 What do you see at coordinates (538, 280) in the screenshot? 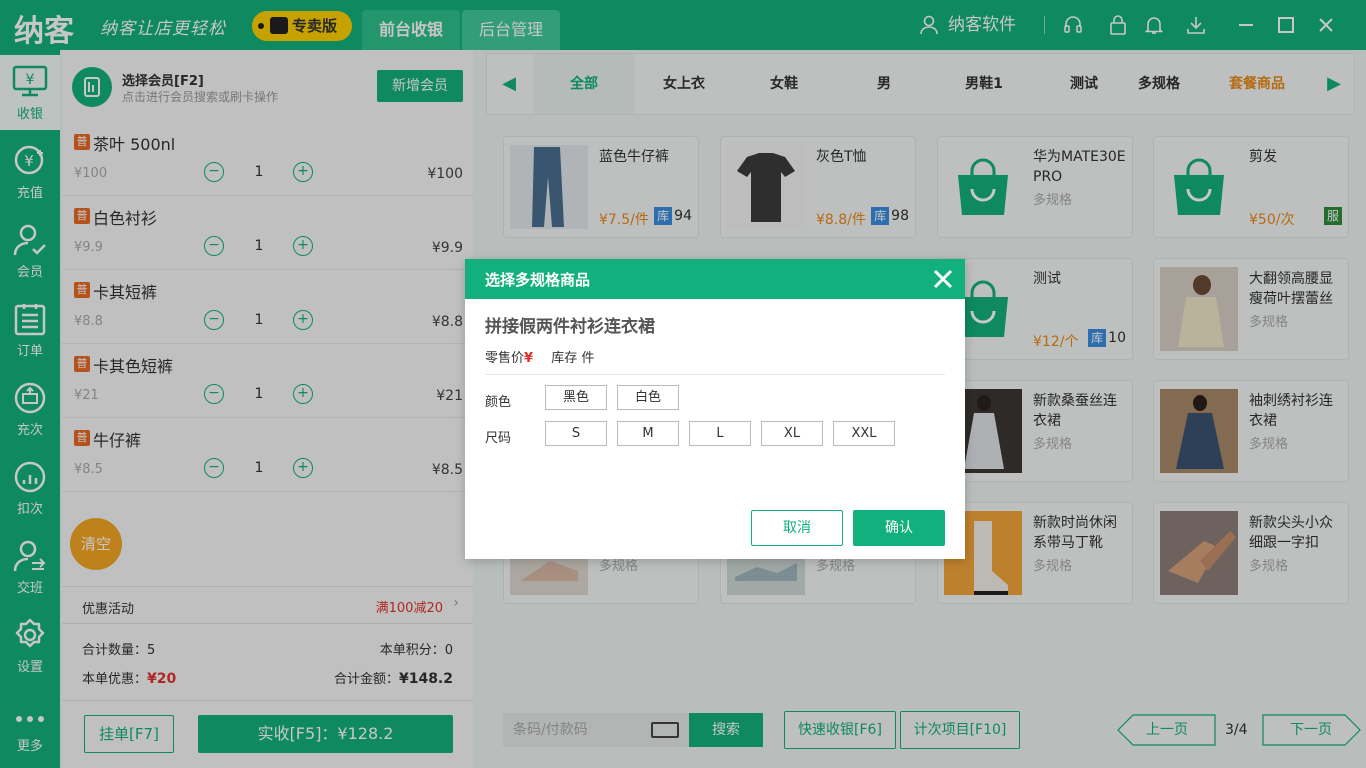
I see `dialog-title: 选择多规格商品` at bounding box center [538, 280].